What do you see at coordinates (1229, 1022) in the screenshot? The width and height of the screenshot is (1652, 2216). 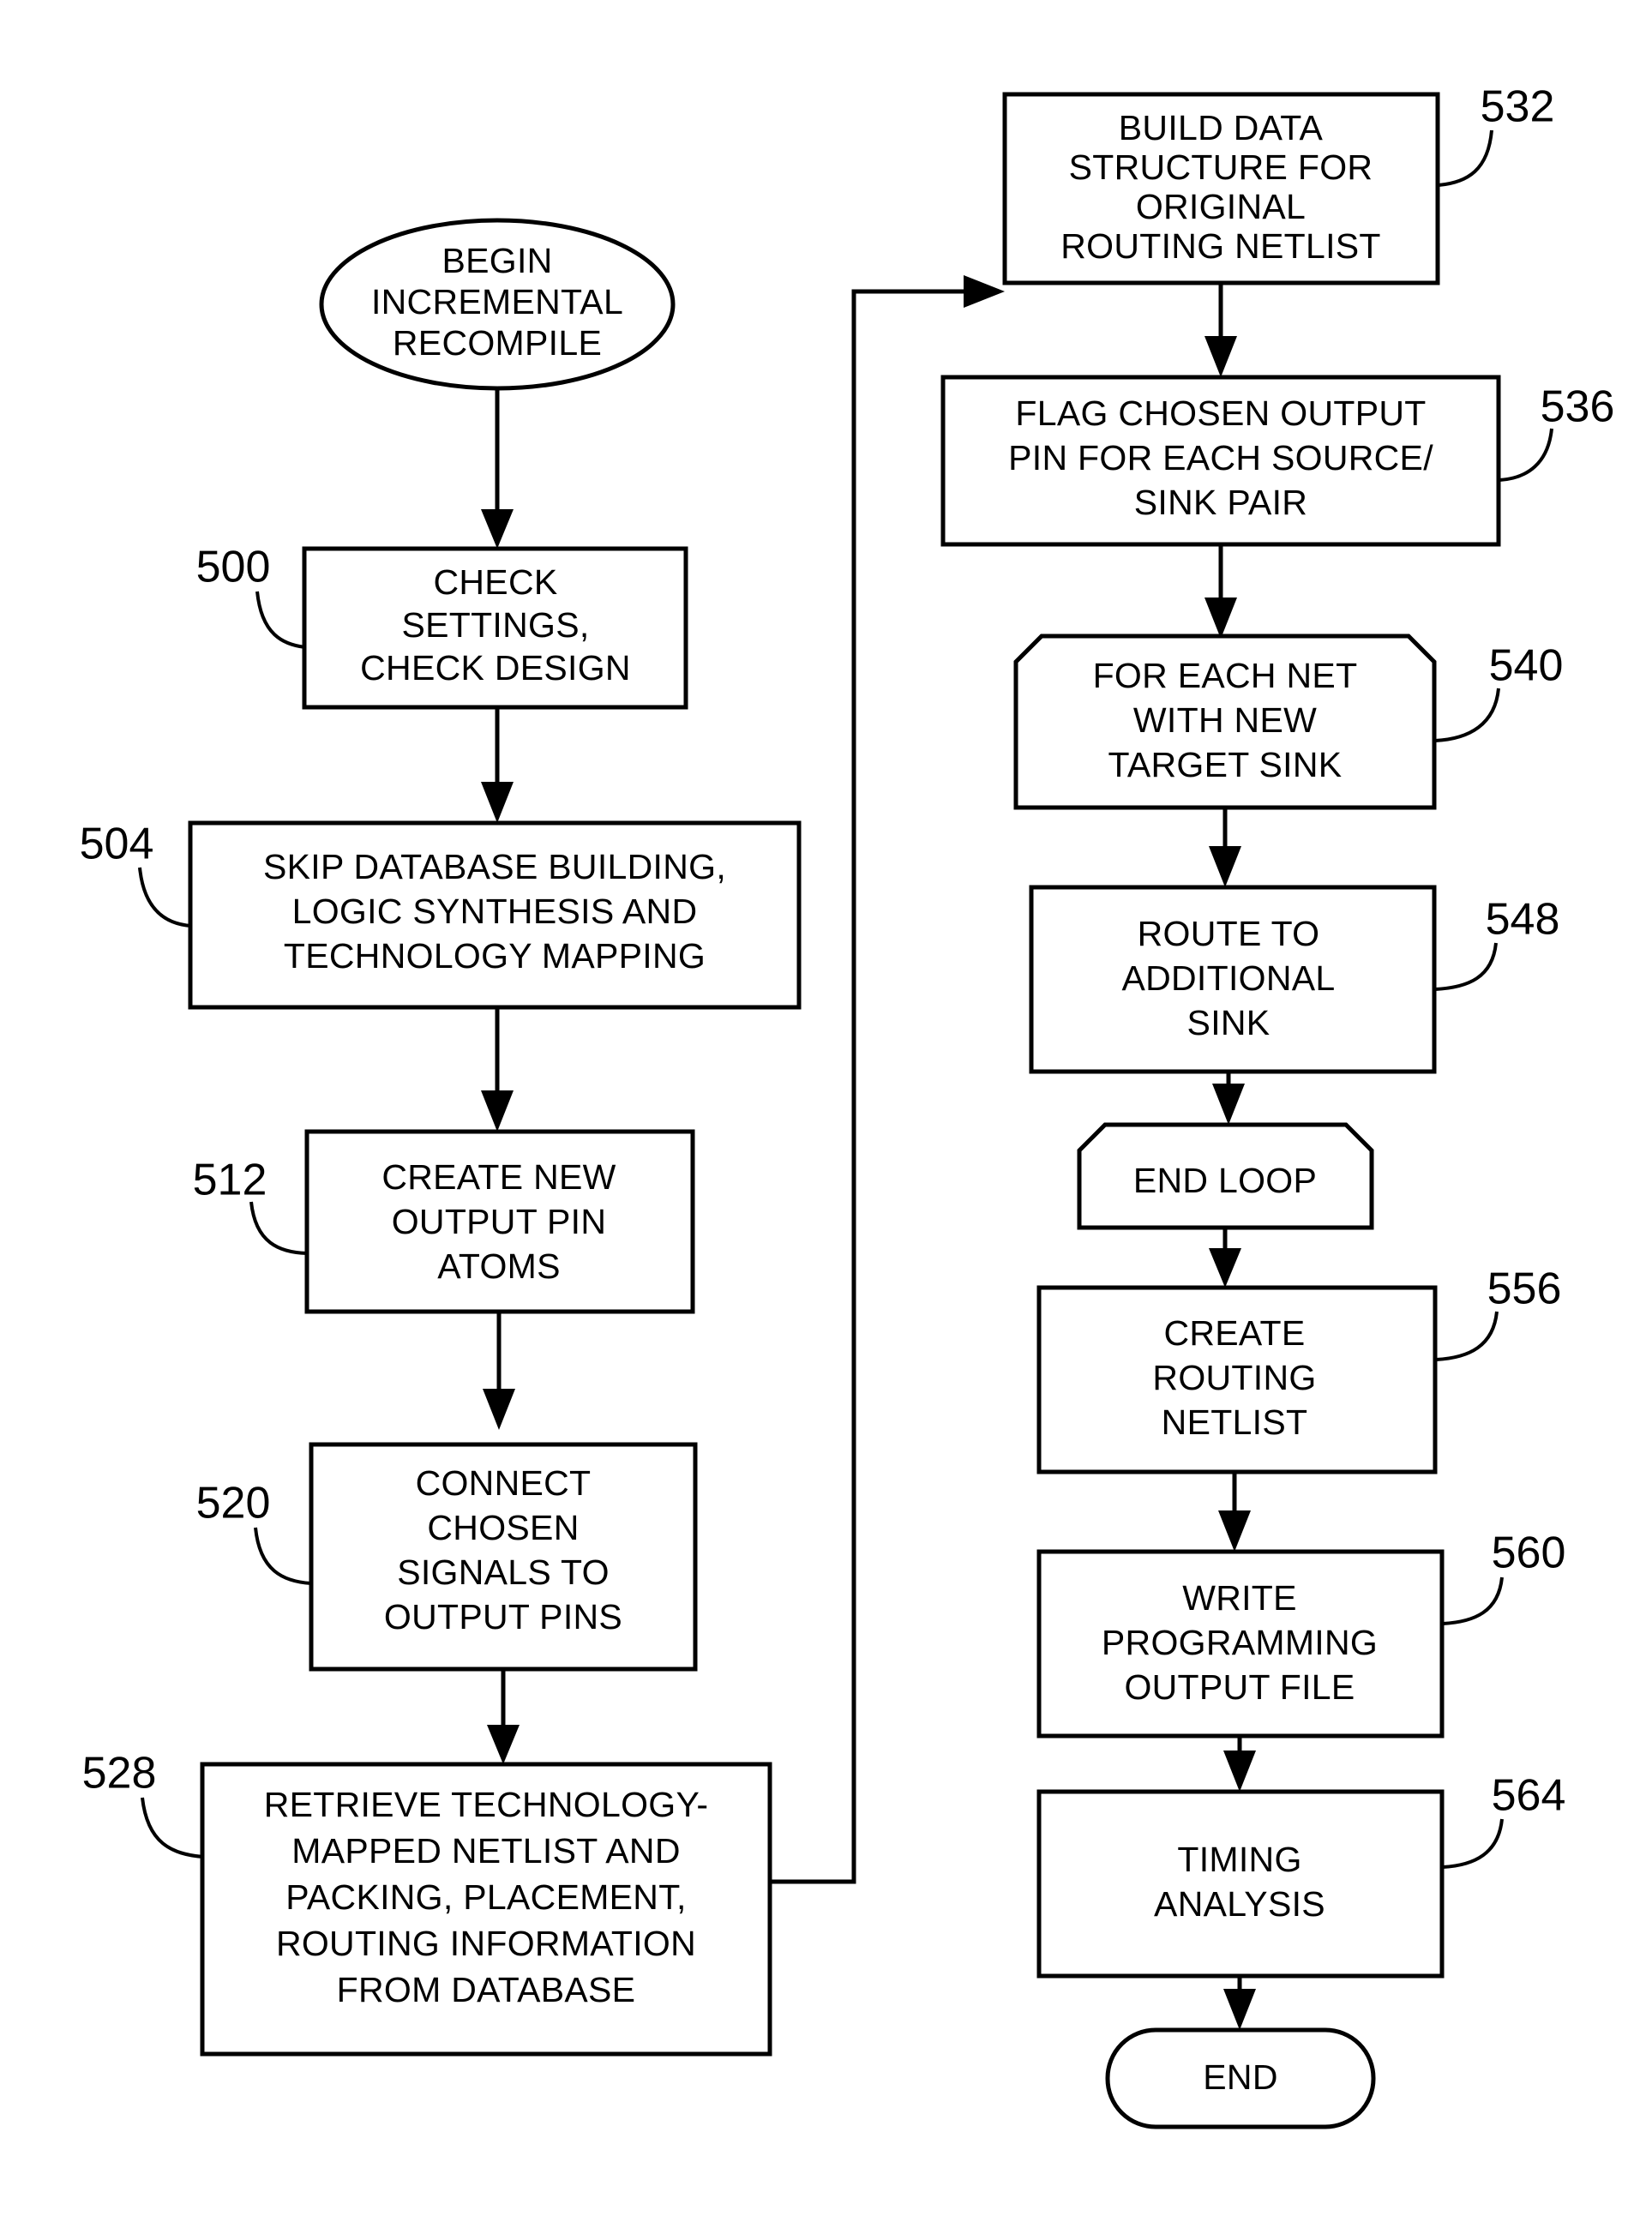 I see `node-route-additional-sink-line-2: SINK` at bounding box center [1229, 1022].